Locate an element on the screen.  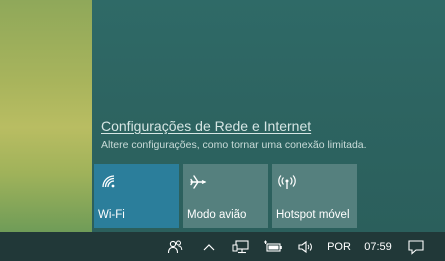
network-icon is located at coordinates (240, 246).